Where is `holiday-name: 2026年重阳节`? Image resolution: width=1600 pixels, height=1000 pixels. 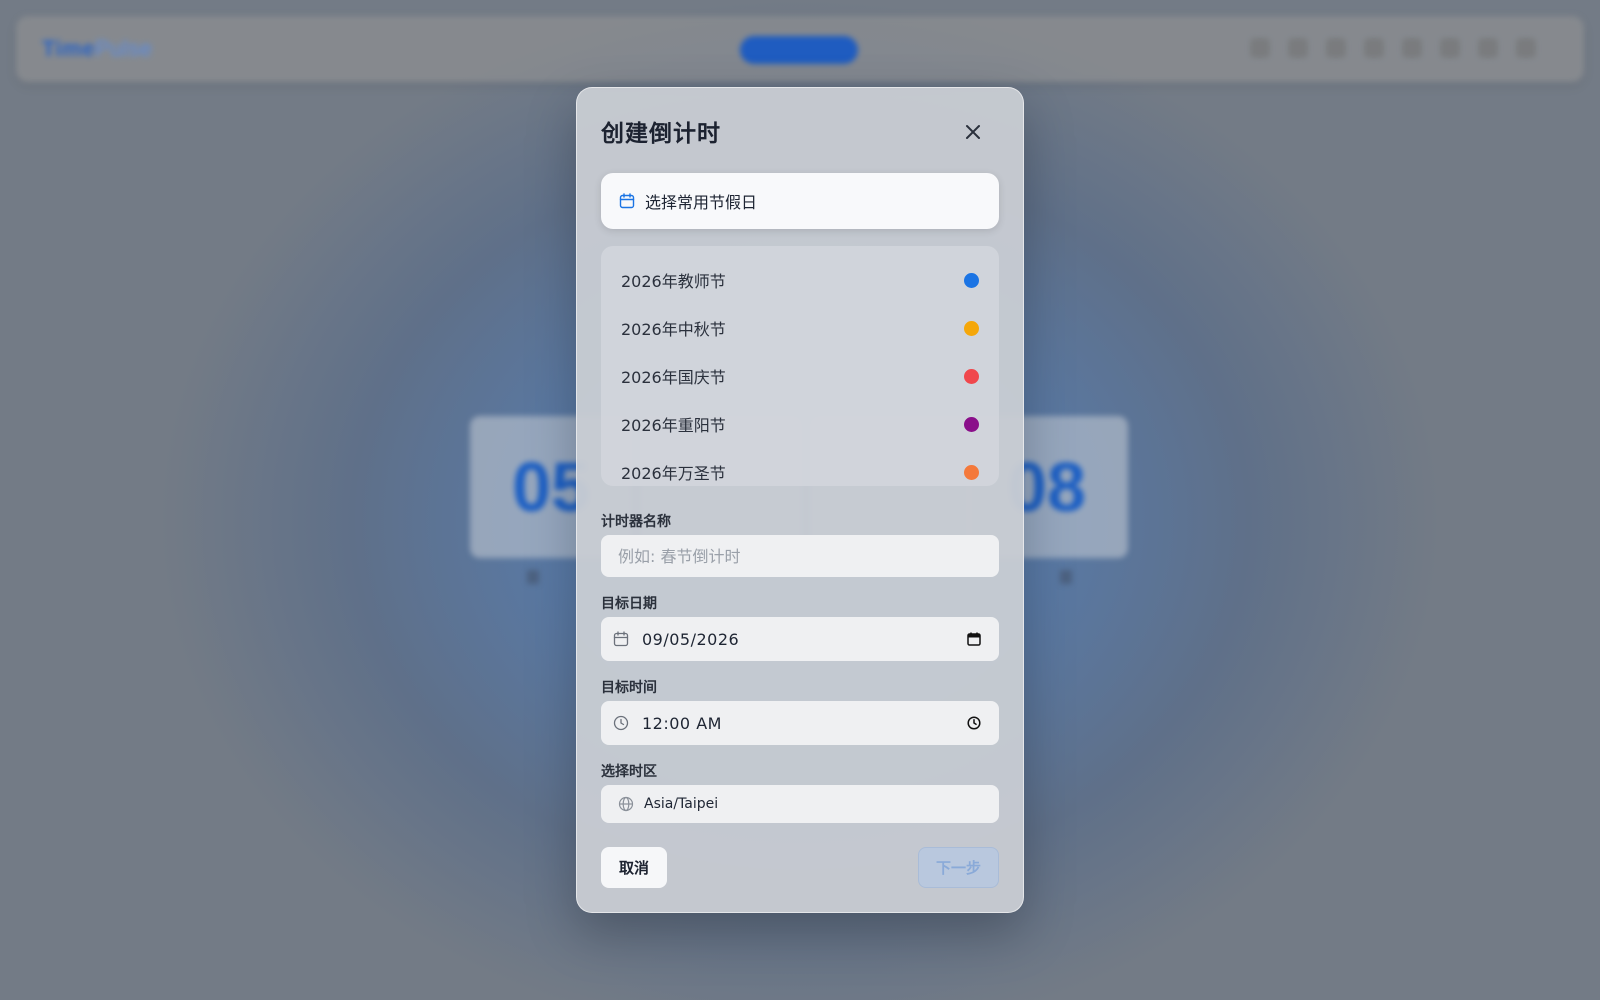 holiday-name: 2026年重阳节 is located at coordinates (673, 425).